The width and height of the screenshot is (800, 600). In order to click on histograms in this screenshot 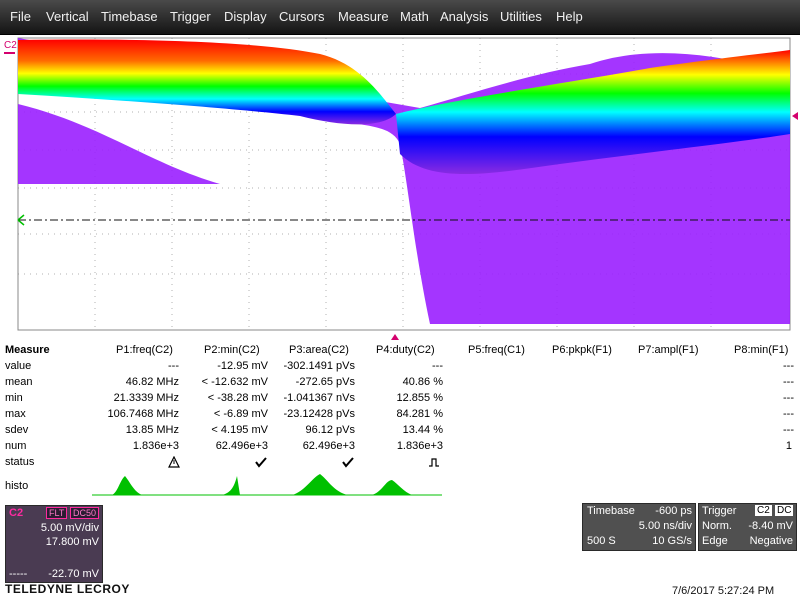, I will do `click(267, 485)`.